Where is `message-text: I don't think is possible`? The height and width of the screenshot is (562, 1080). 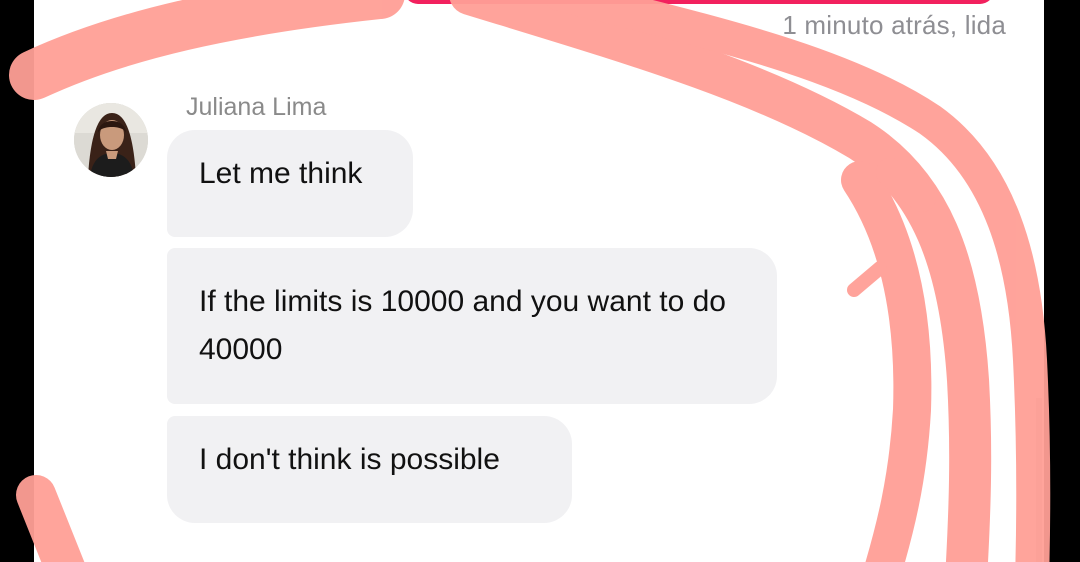 message-text: I don't think is possible is located at coordinates (349, 459).